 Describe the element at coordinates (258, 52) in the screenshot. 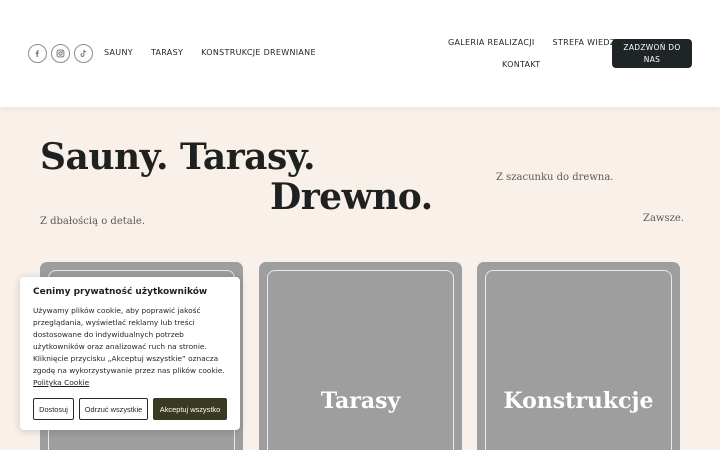

I see `nav-konstrukcje-drewniane: KONSTRUKCJE DREWNIANE` at that location.